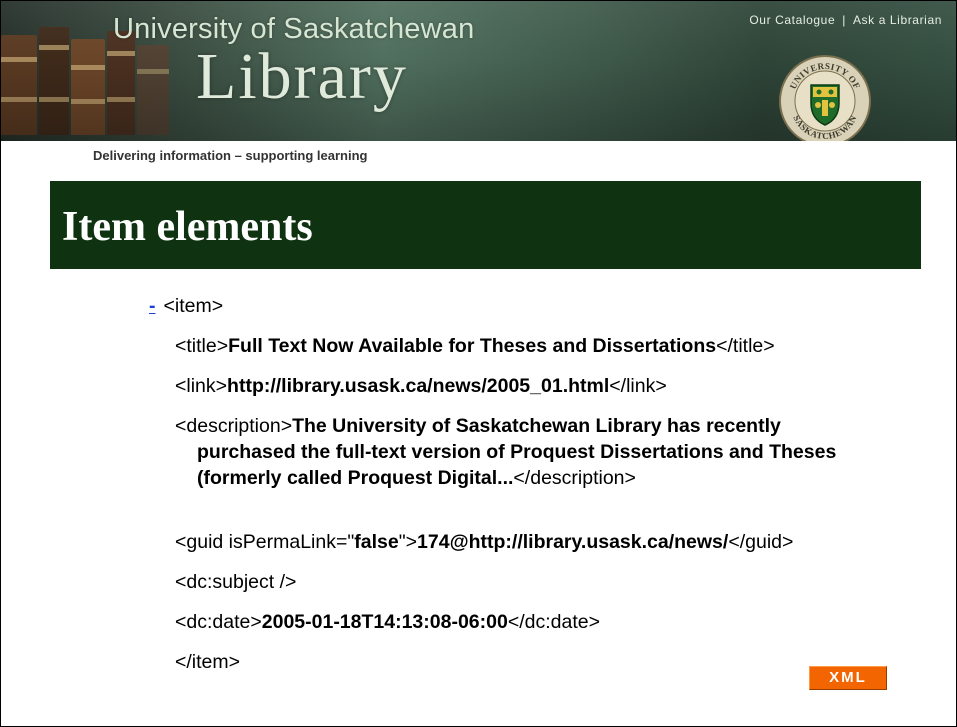 This screenshot has width=957, height=727. Describe the element at coordinates (152, 306) in the screenshot. I see `collapse-toggle: -` at that location.